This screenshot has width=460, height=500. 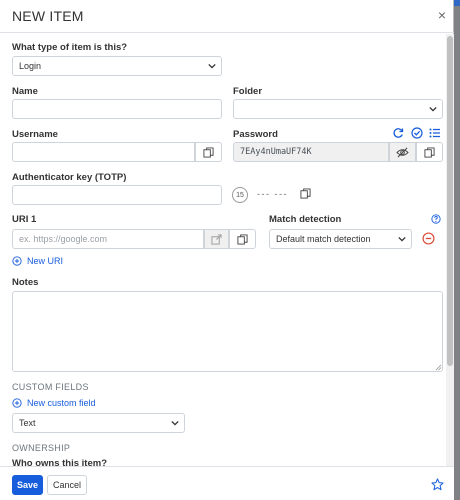 What do you see at coordinates (27, 423) in the screenshot?
I see `custom-field-type-value: Text` at bounding box center [27, 423].